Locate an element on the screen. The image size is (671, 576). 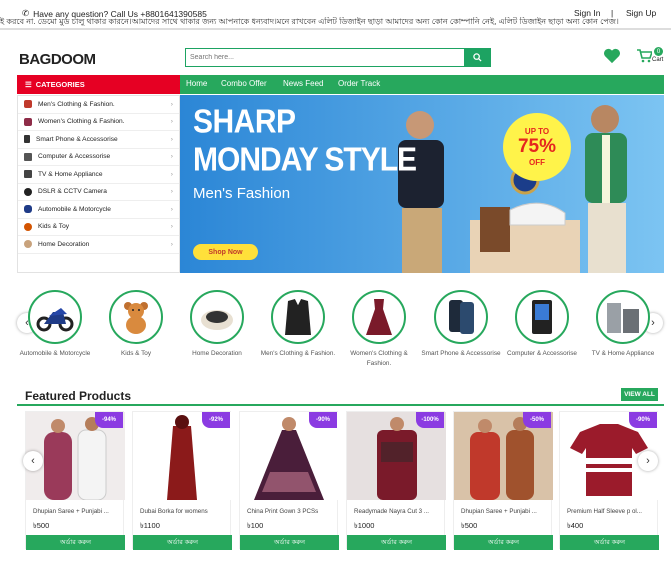
shop-now-button: Shop Now is located at coordinates (225, 252).